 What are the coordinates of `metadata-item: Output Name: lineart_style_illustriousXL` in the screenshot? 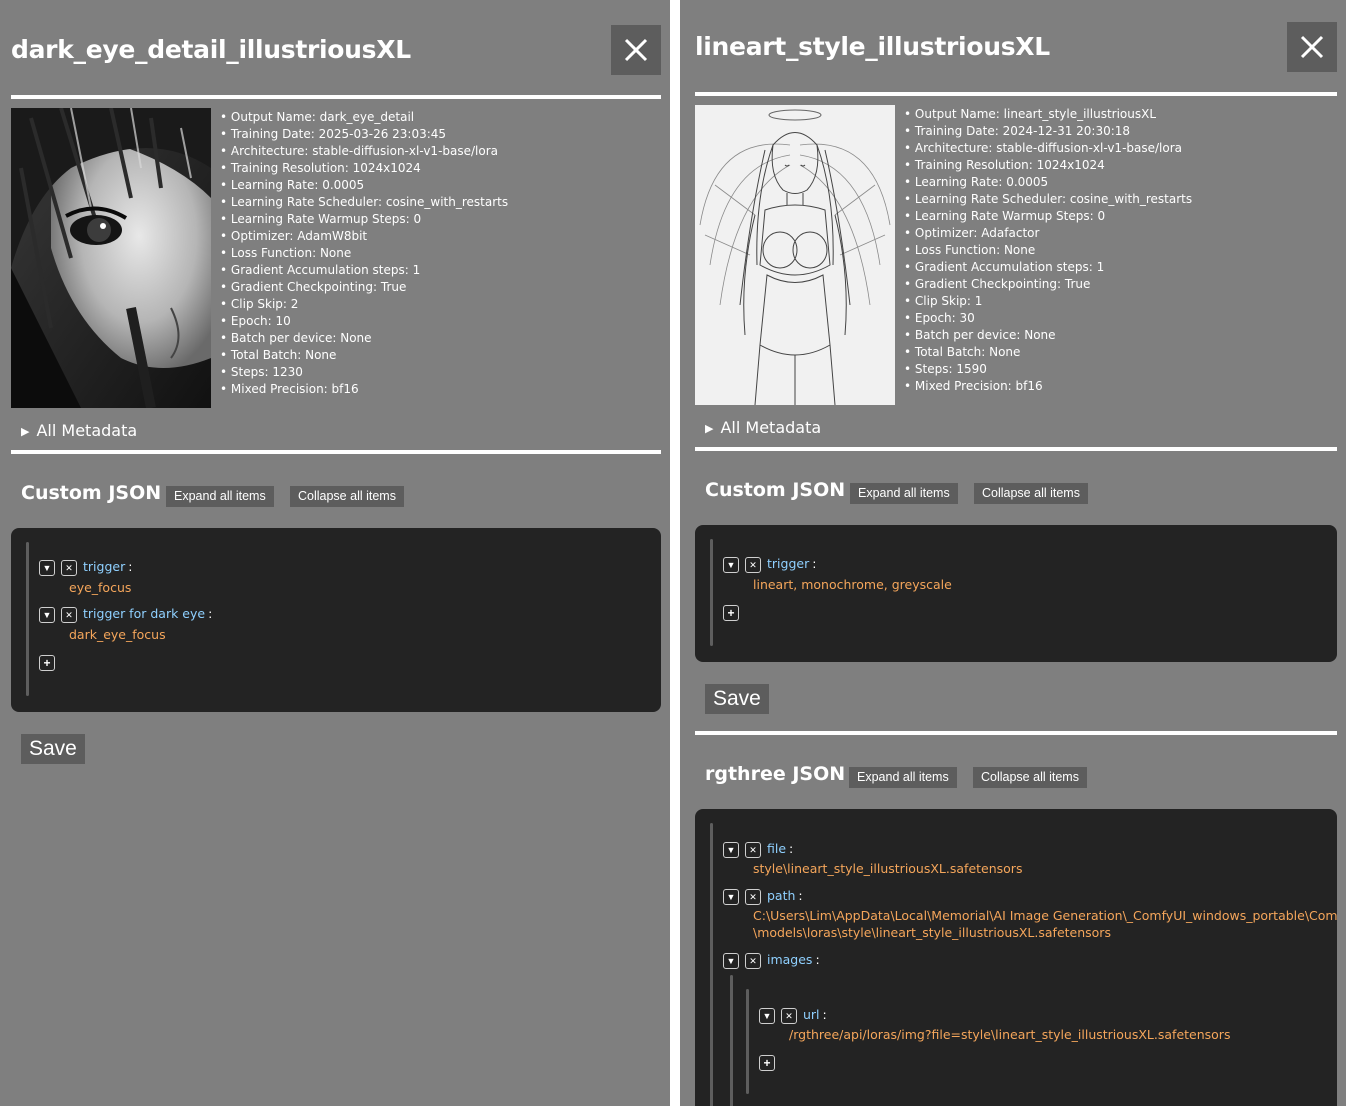 It's located at (1048, 114).